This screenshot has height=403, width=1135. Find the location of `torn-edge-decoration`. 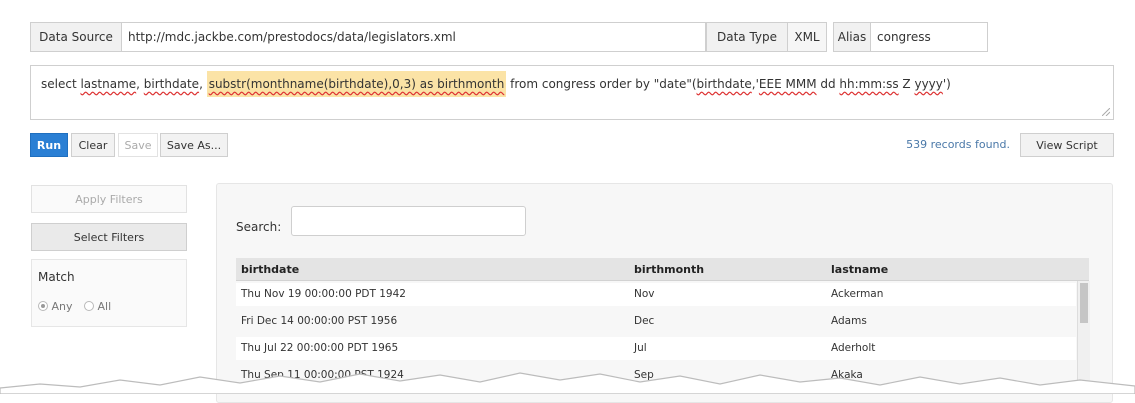

torn-edge-decoration is located at coordinates (567, 383).